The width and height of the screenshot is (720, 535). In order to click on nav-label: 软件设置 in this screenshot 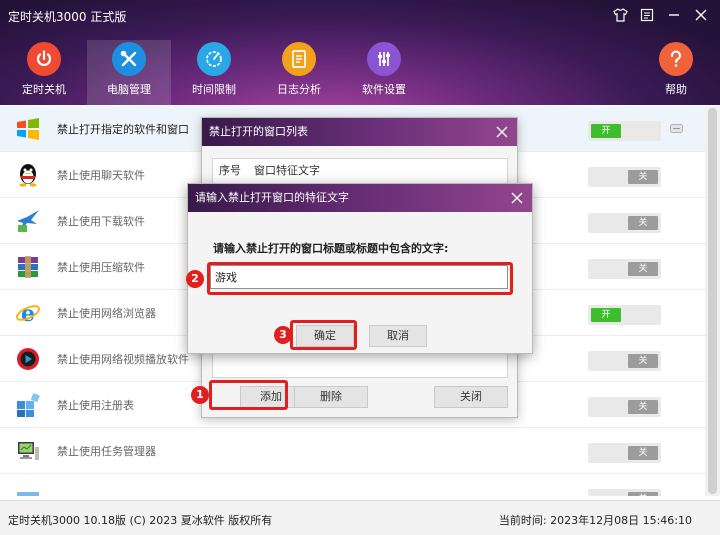, I will do `click(384, 89)`.